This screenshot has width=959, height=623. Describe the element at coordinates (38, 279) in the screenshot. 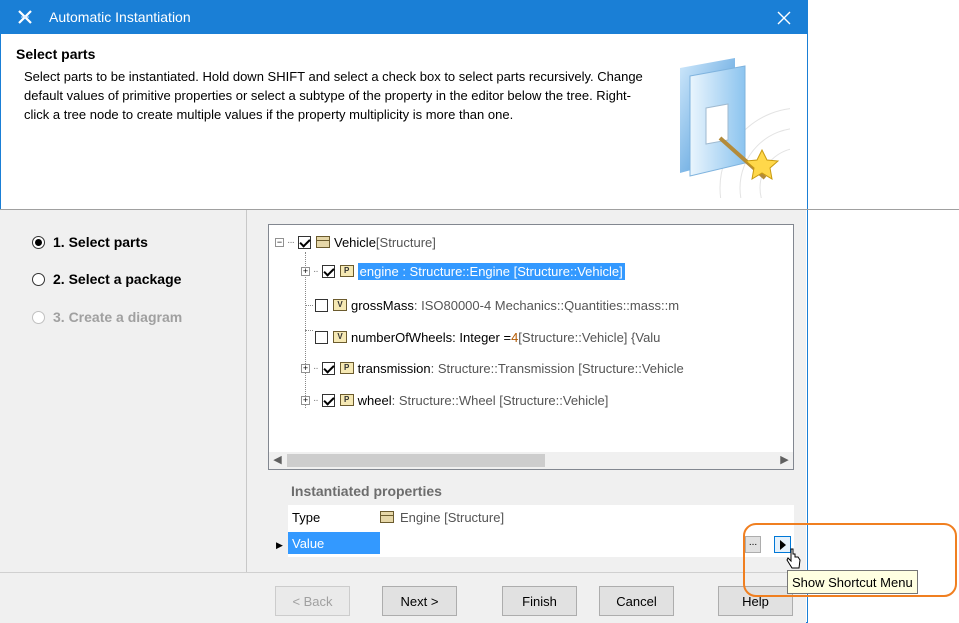

I see `radio-icon` at that location.